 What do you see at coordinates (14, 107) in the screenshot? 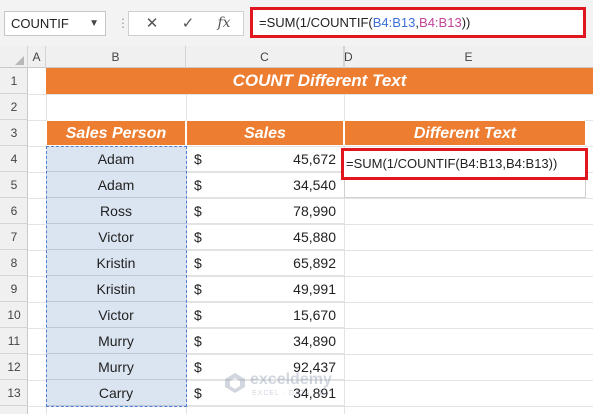
I see `row-header: 2` at bounding box center [14, 107].